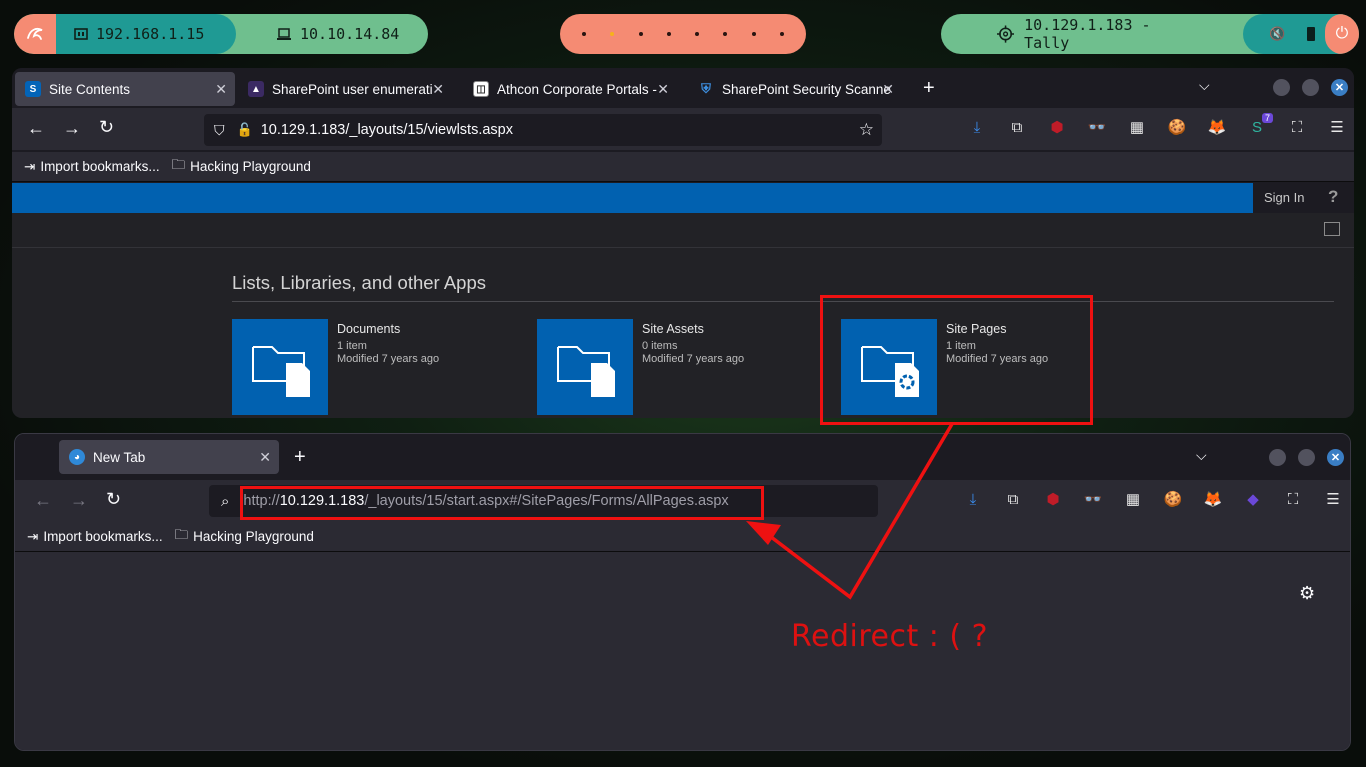  Describe the element at coordinates (850, 511) in the screenshot. I see `annotation-arrow` at that location.